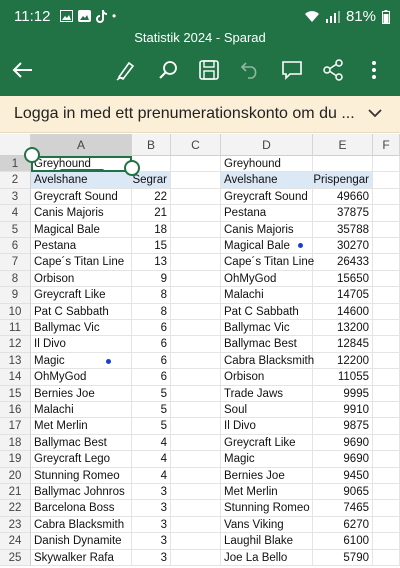 This screenshot has height=568, width=400. I want to click on cell-b: 15, so click(151, 246).